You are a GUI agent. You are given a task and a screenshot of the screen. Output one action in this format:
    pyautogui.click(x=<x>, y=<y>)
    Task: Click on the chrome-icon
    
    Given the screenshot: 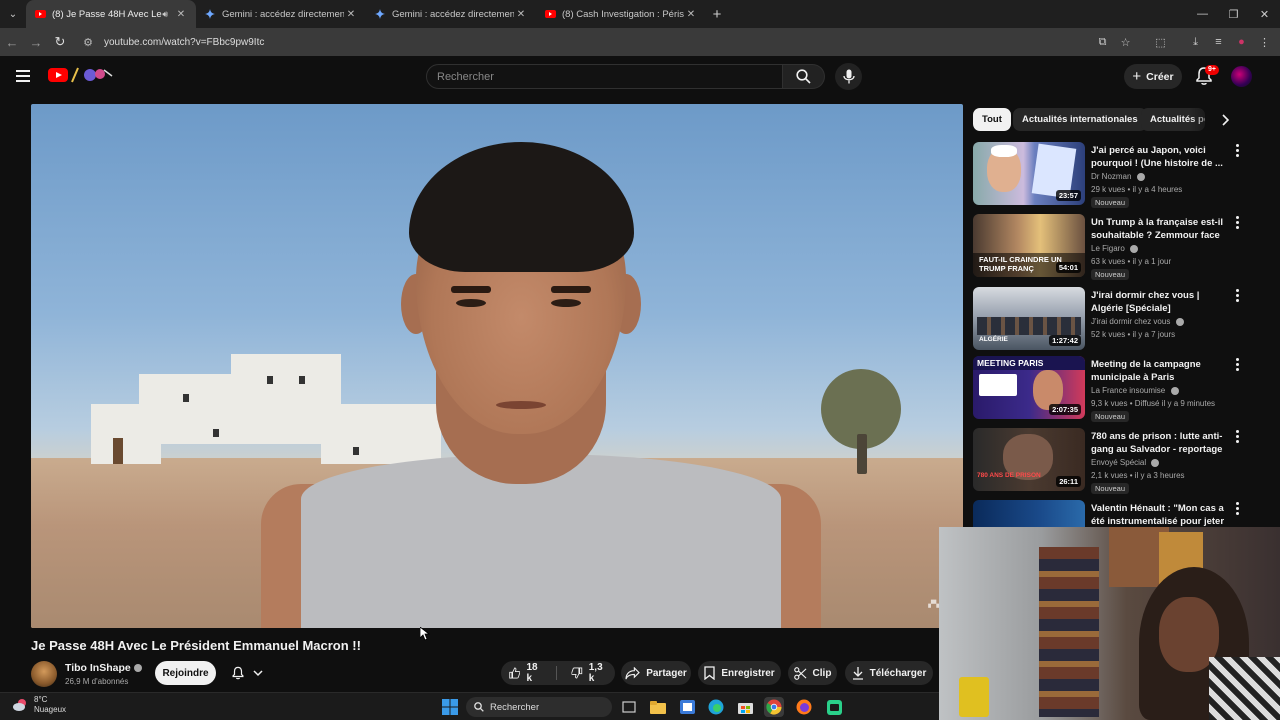 What is the action you would take?
    pyautogui.click(x=774, y=707)
    